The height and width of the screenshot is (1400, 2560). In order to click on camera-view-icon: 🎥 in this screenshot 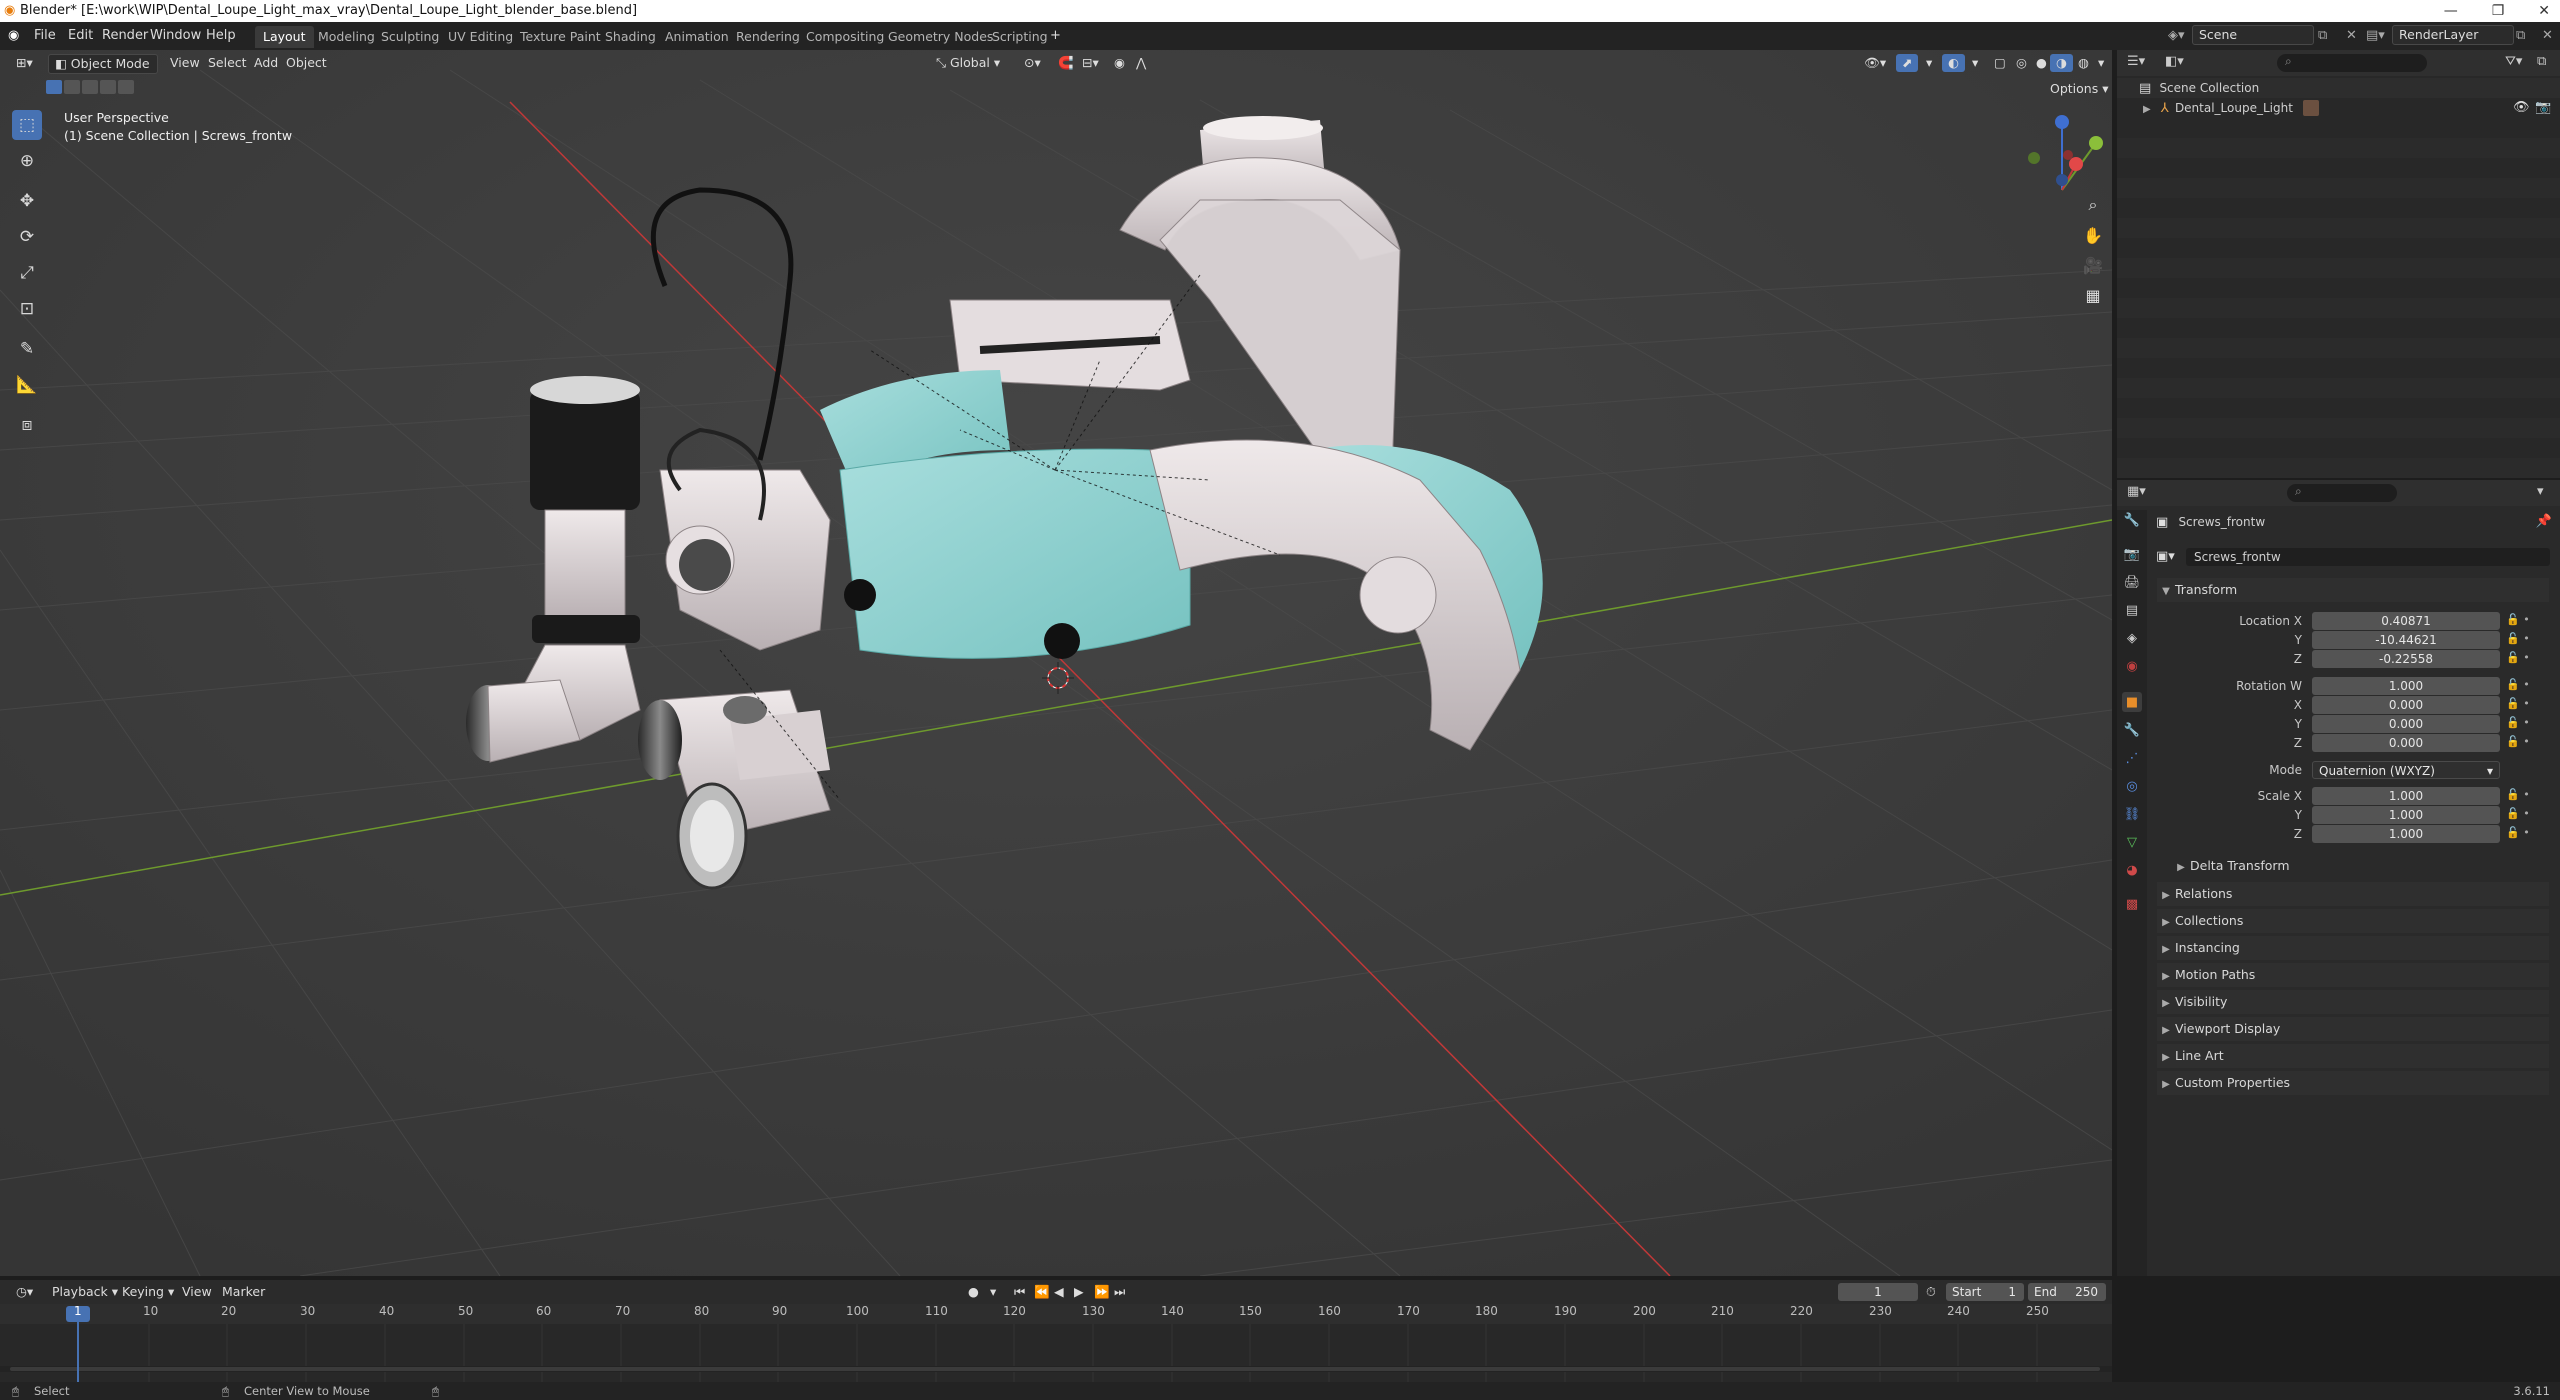, I will do `click(2093, 265)`.